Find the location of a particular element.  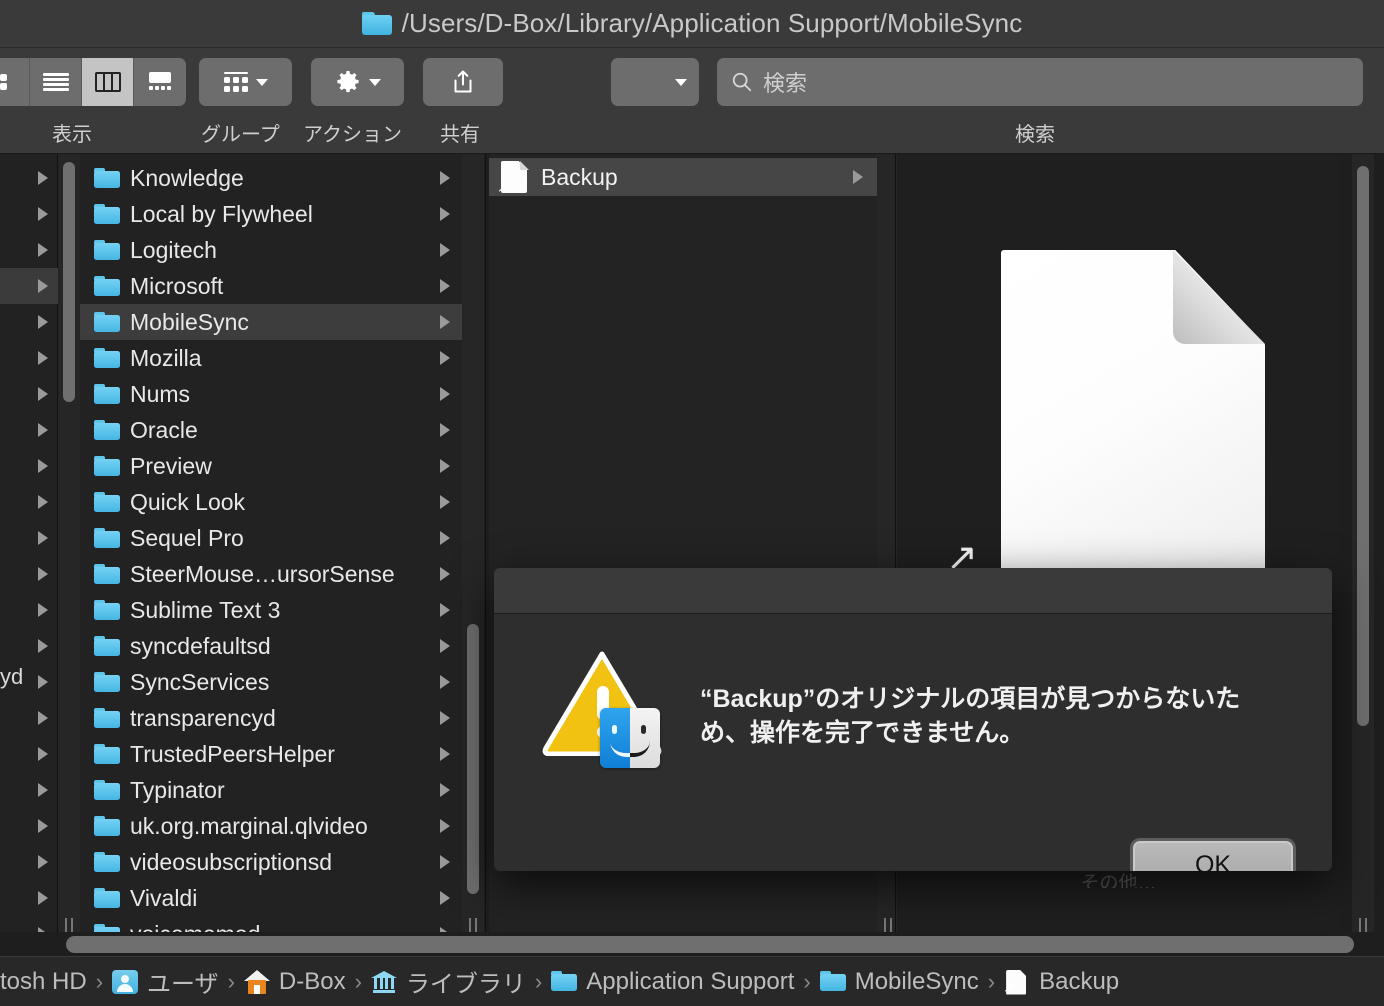

warning-finder-icon is located at coordinates (602, 709).